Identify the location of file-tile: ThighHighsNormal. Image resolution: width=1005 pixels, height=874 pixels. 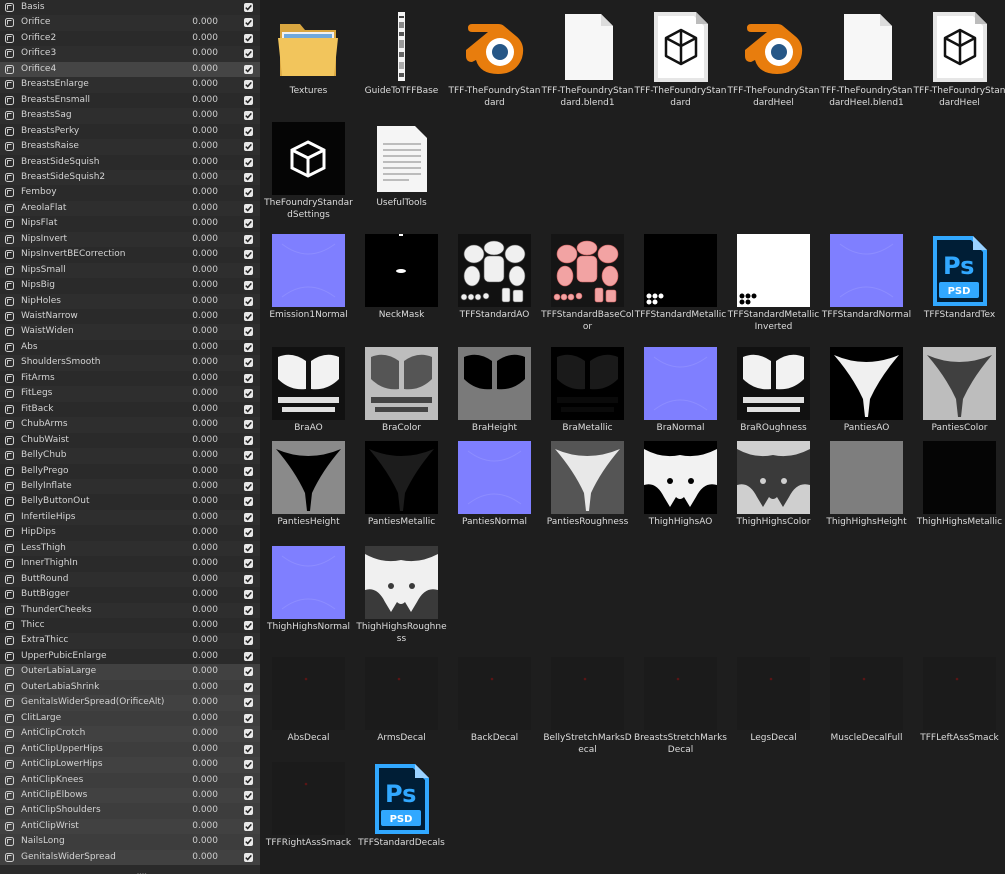
(308, 596).